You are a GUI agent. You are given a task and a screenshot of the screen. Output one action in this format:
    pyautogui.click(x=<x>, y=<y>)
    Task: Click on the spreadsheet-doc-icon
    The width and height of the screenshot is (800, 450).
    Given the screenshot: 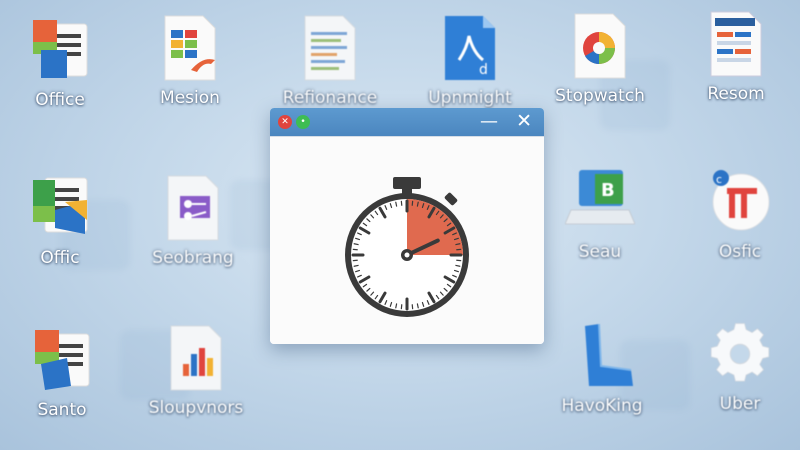 What is the action you would take?
    pyautogui.click(x=190, y=48)
    